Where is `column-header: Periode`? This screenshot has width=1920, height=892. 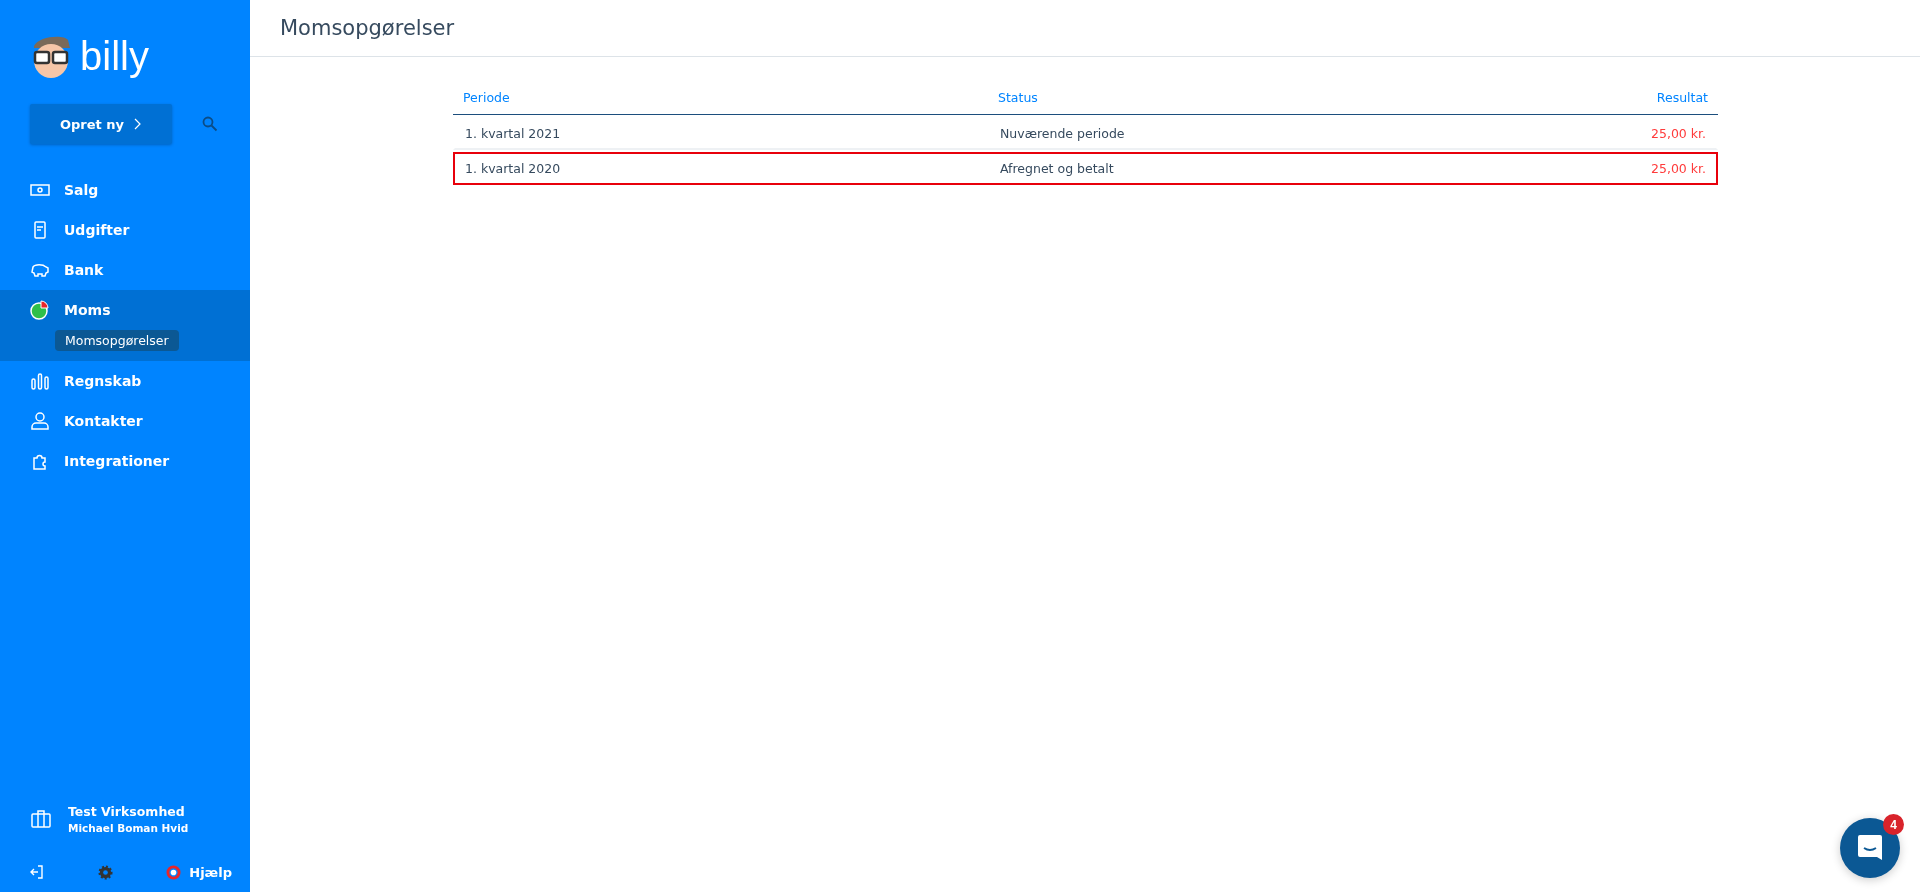
column-header: Periode is located at coordinates (487, 97).